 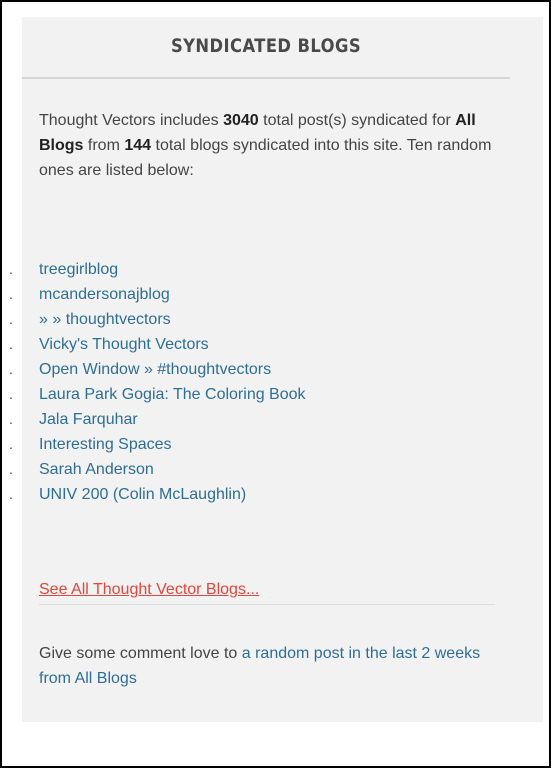 I want to click on blog-link: Interesting Spaces, so click(x=105, y=444).